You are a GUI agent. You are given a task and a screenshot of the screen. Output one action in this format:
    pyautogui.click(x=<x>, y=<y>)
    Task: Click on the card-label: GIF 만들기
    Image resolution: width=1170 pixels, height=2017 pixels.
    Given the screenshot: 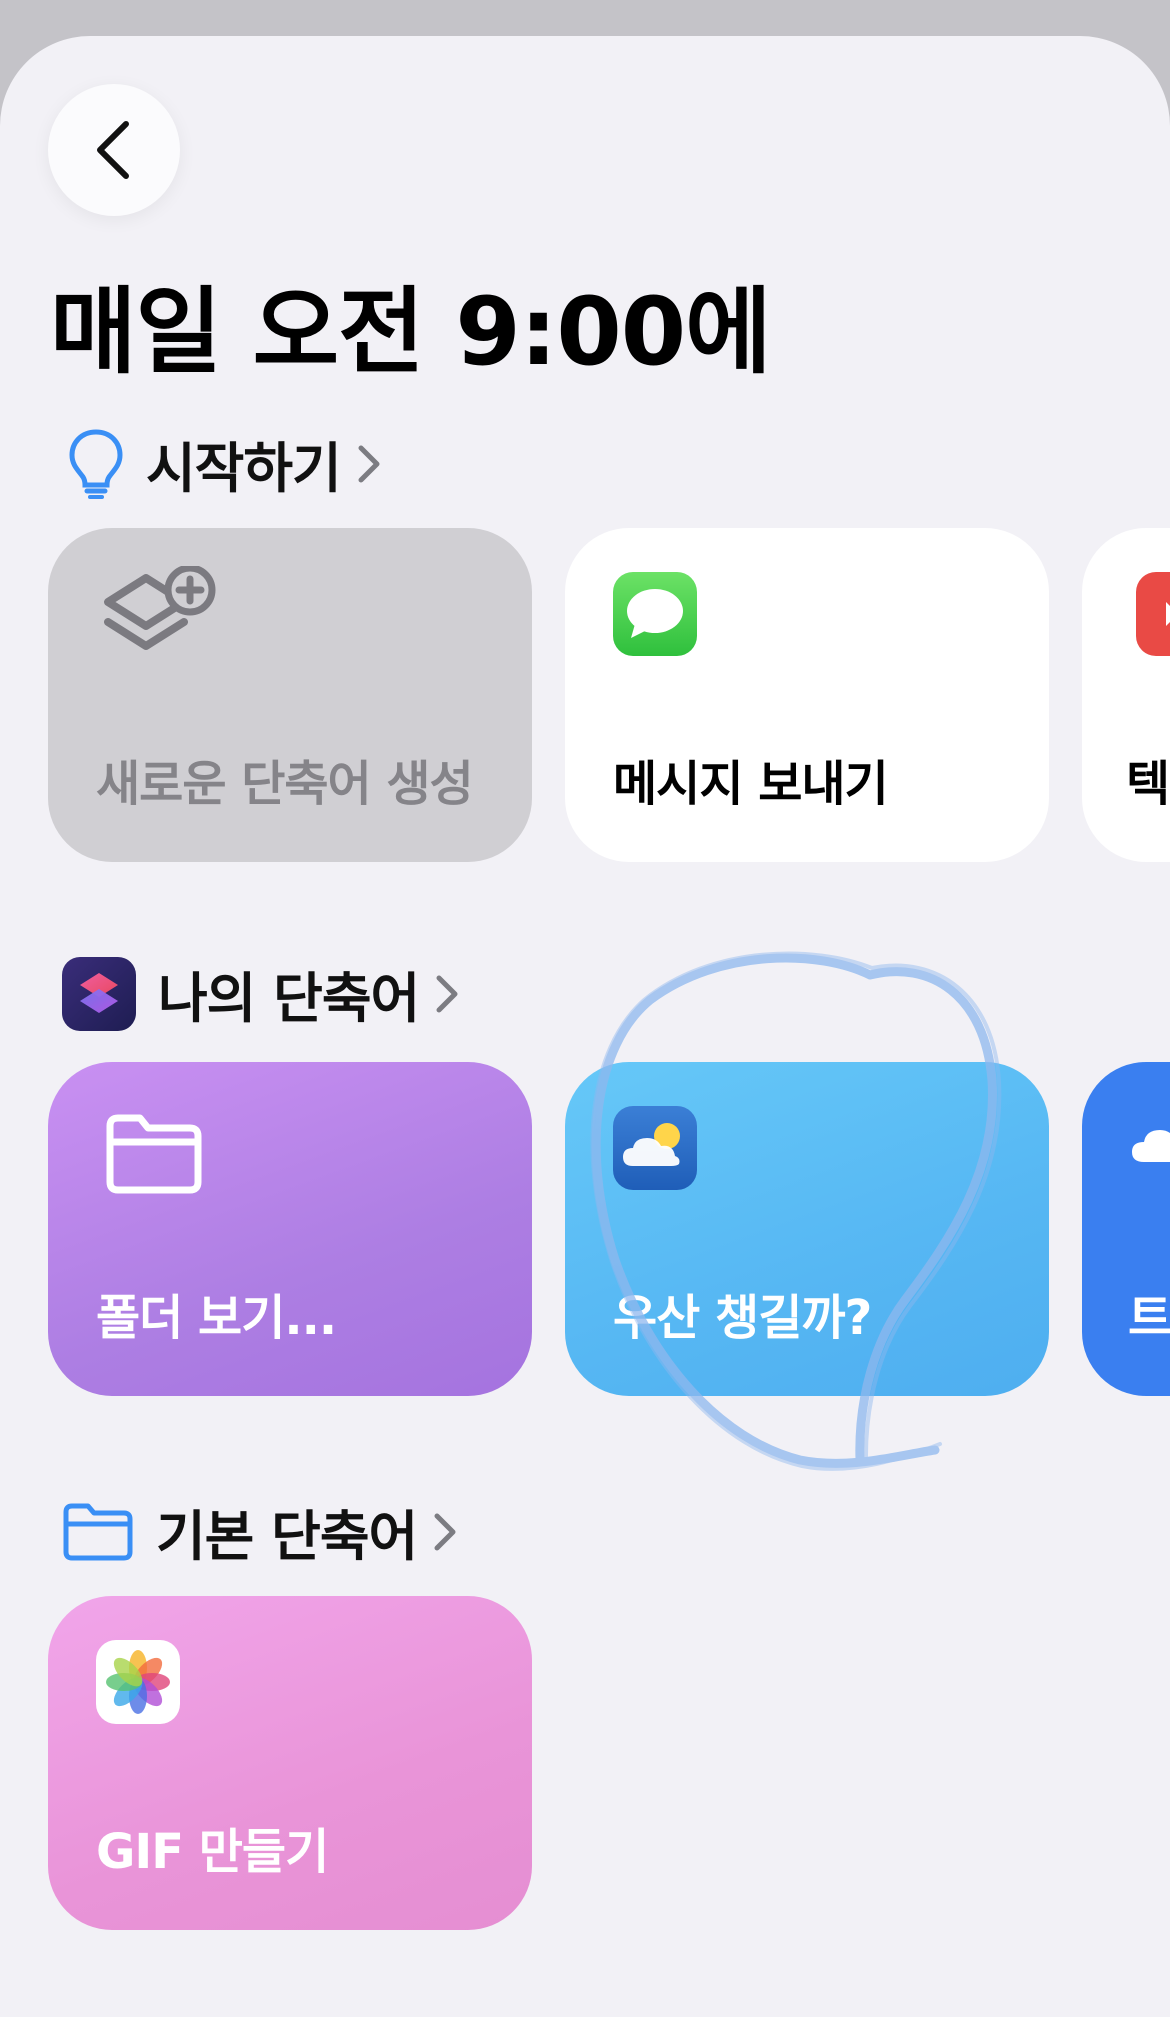 What is the action you would take?
    pyautogui.click(x=212, y=1852)
    